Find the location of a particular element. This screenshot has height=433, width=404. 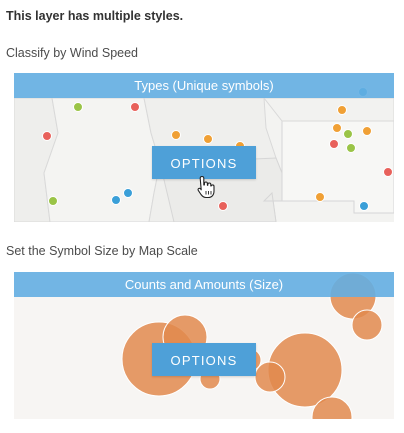

layer-styles-heading: This layer has multiple styles. is located at coordinates (95, 16).